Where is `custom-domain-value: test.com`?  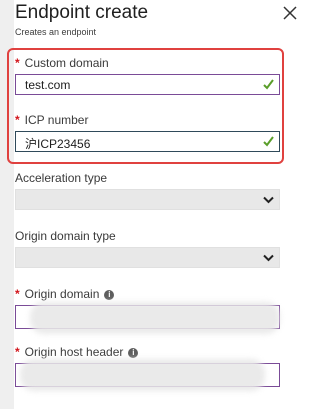
custom-domain-value: test.com is located at coordinates (48, 85).